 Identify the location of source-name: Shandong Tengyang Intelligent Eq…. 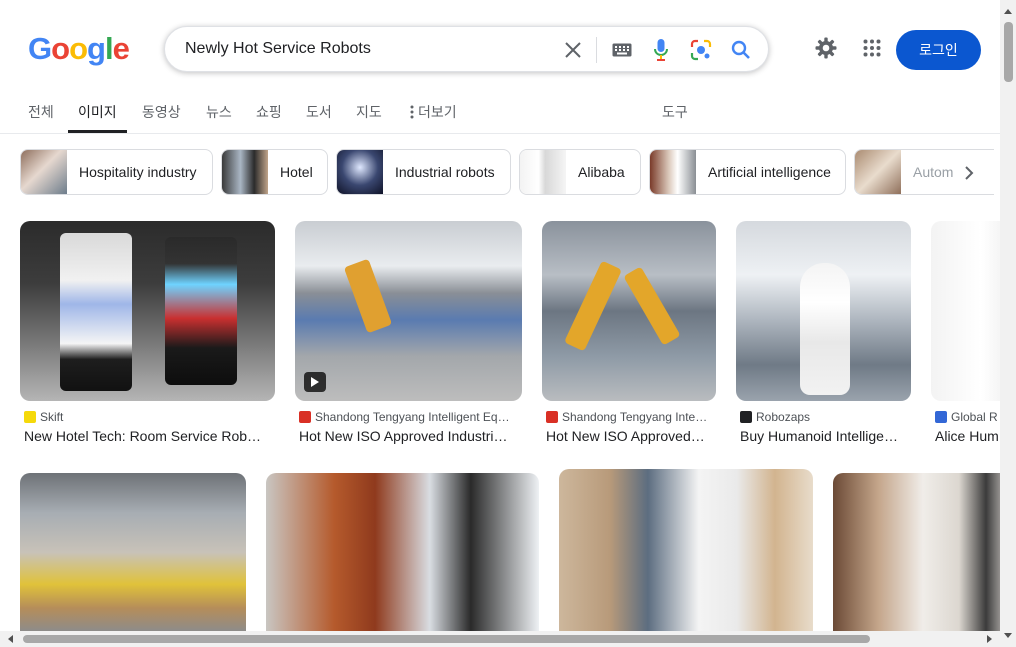
(412, 417).